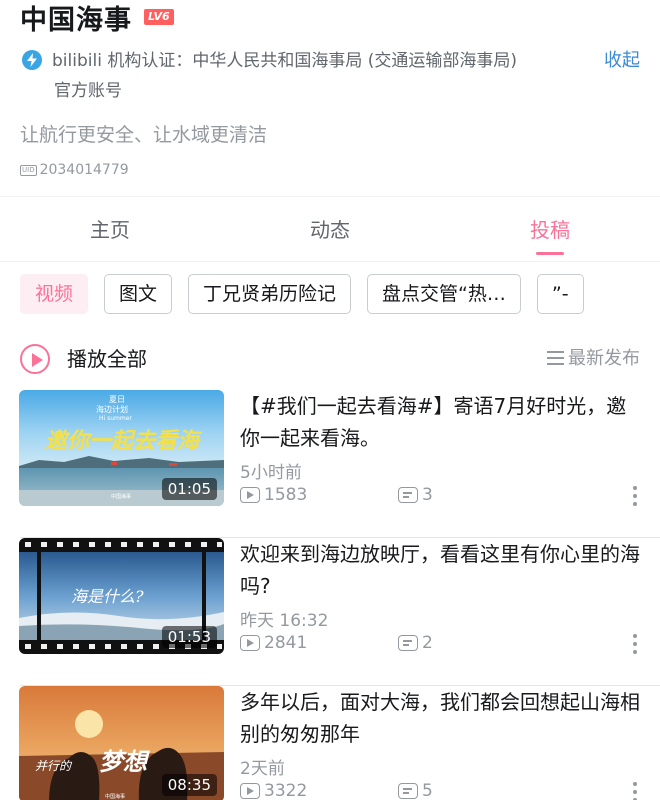 The image size is (660, 800). I want to click on chip-series-adventure: 丁兄贤弟历险记, so click(270, 294).